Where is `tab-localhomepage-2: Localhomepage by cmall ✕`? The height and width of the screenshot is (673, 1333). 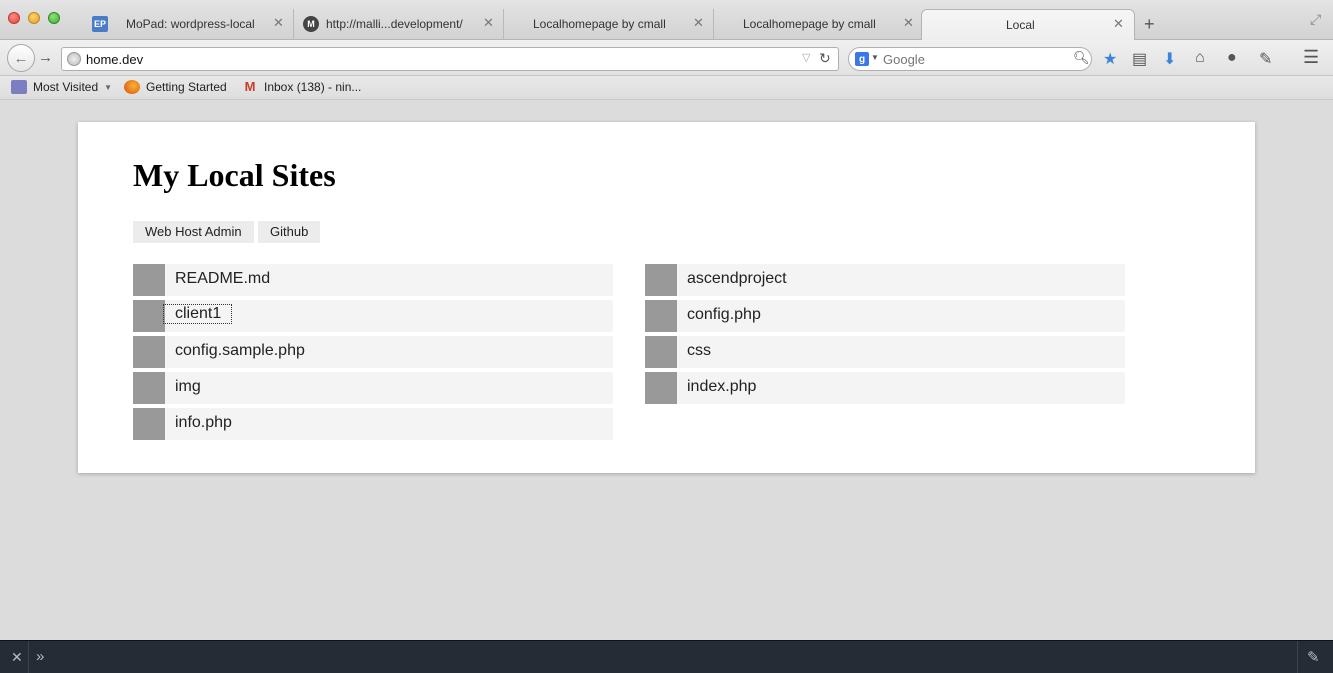
tab-localhomepage-2: Localhomepage by cmall ✕ is located at coordinates (817, 24).